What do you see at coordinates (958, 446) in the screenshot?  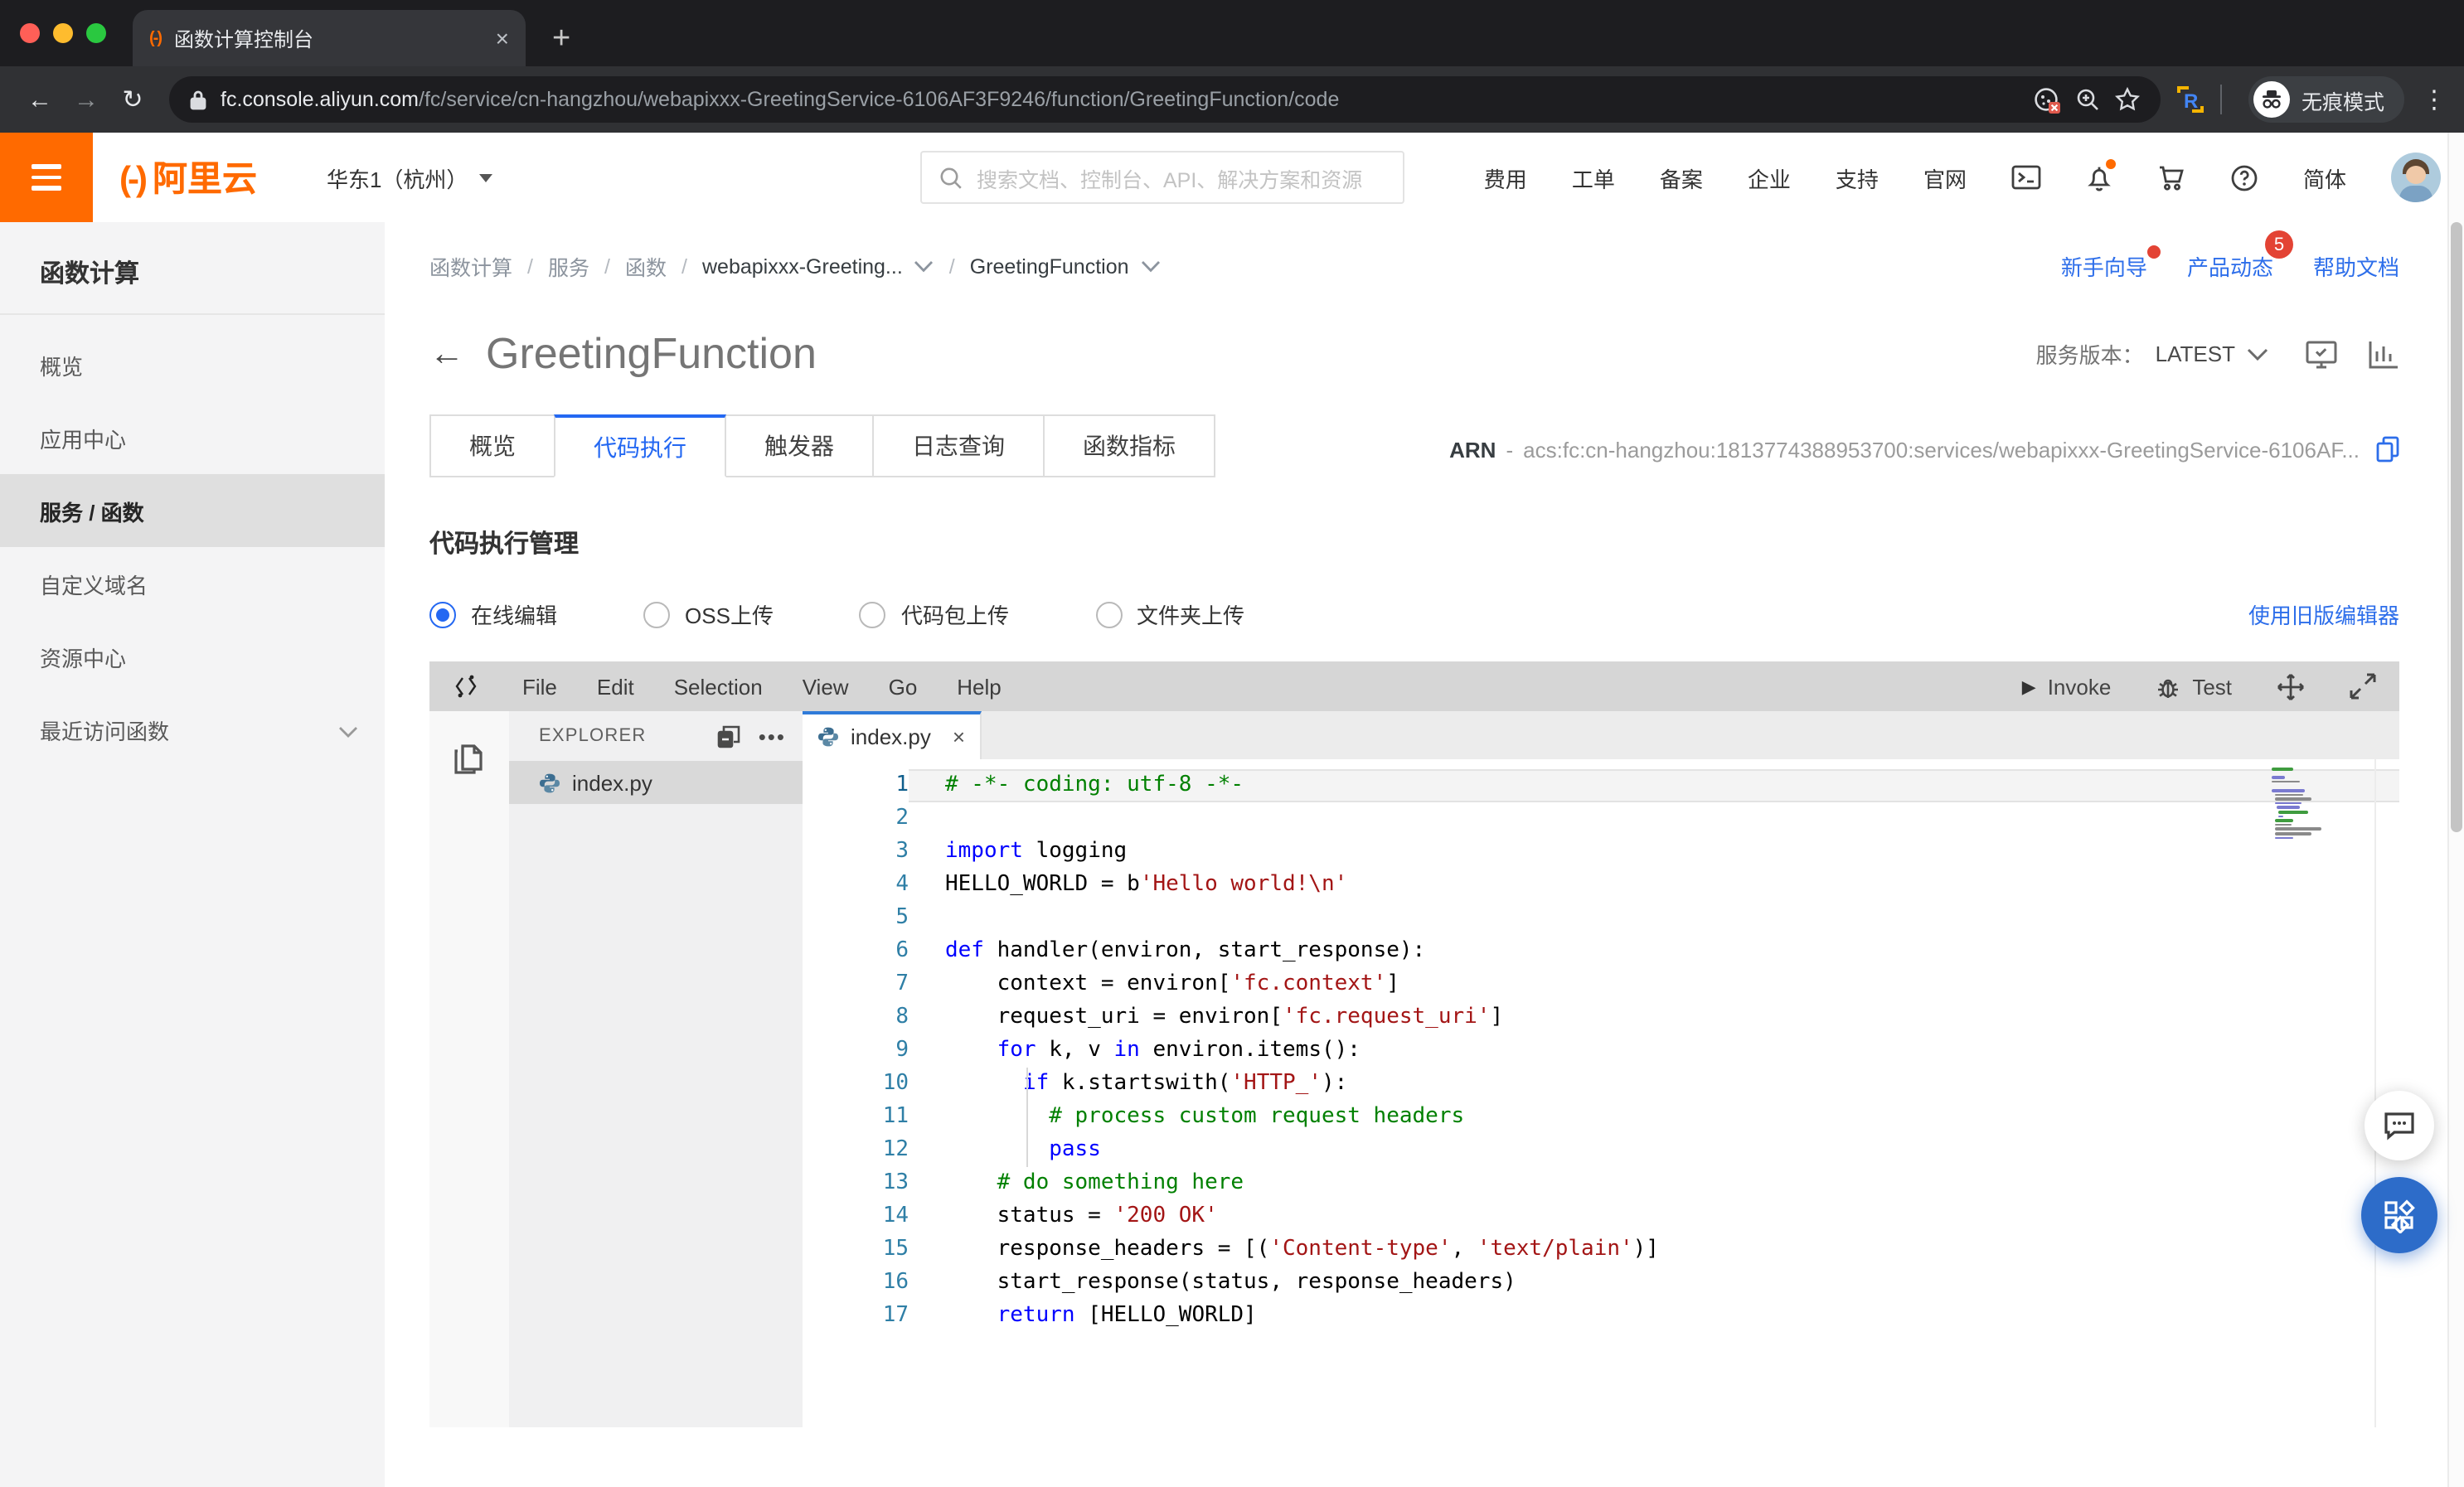 I see `tab-logs: 日志查询` at bounding box center [958, 446].